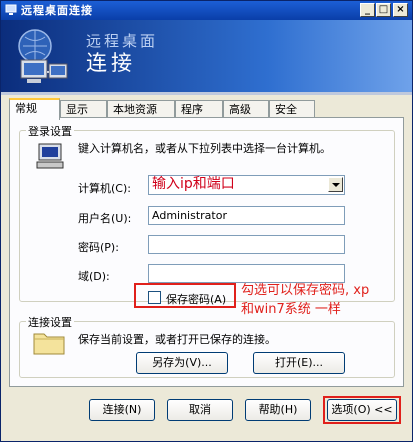 This screenshot has height=442, width=413. Describe the element at coordinates (246, 215) in the screenshot. I see `username-input: Administrator` at that location.